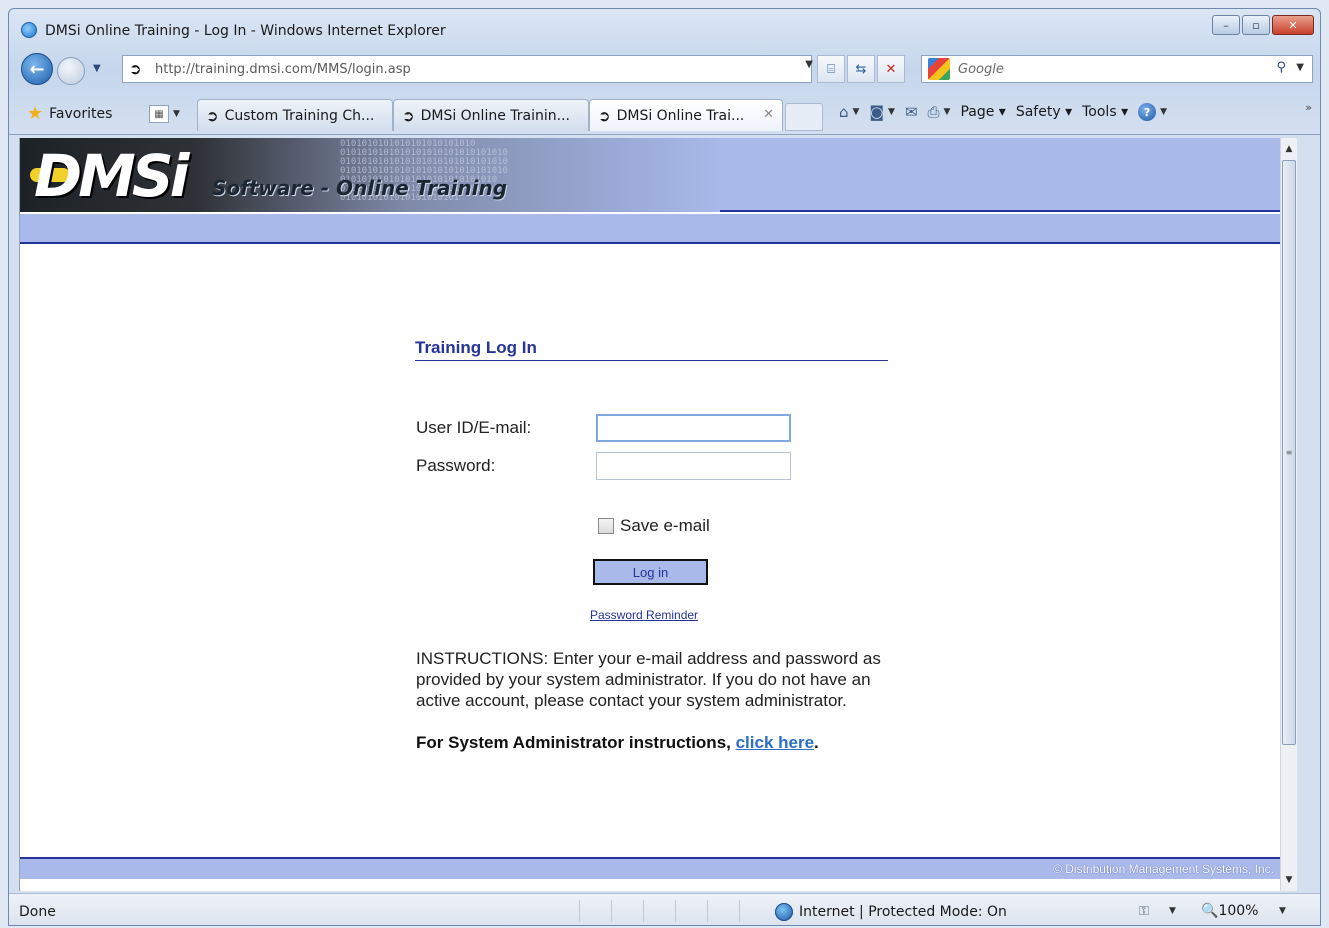 The height and width of the screenshot is (928, 1329). Describe the element at coordinates (1144, 911) in the screenshot. I see `protected-mode-icon: ⚿` at that location.